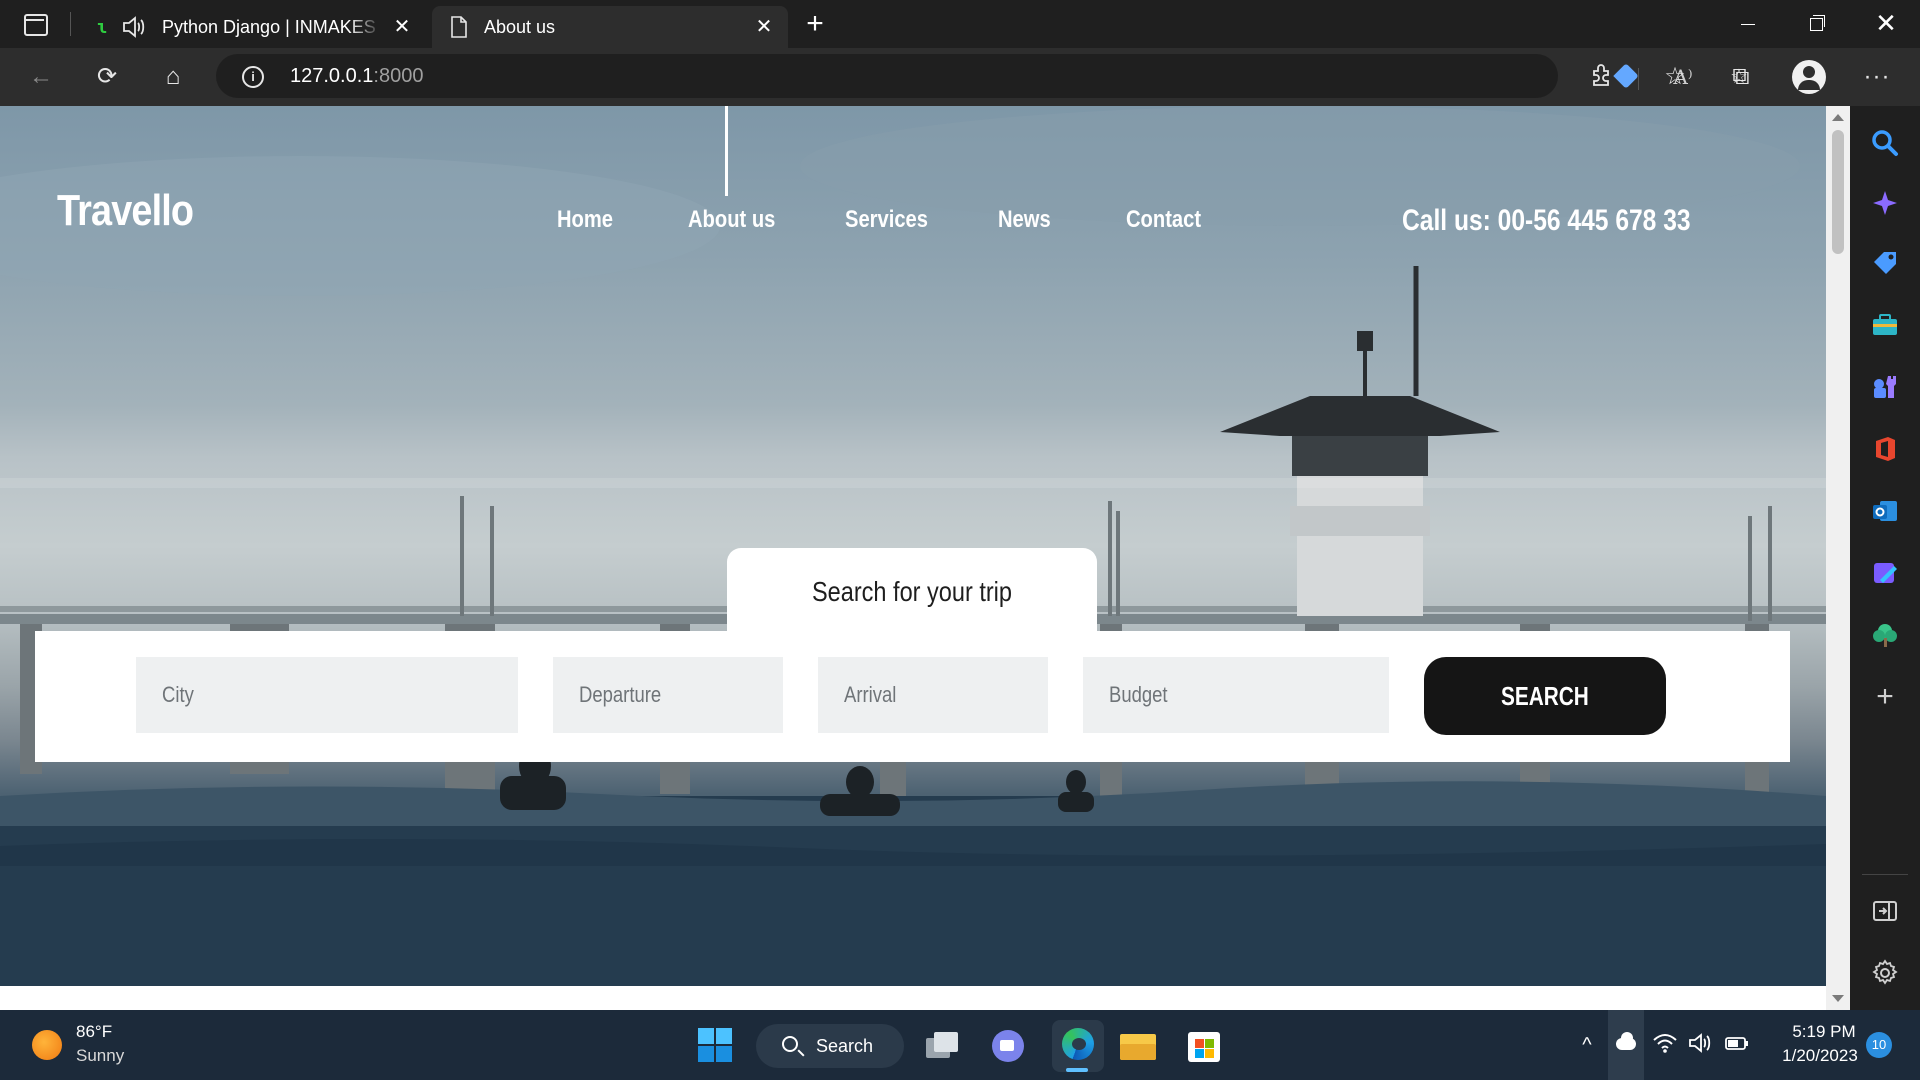 The height and width of the screenshot is (1080, 1920). What do you see at coordinates (870, 694) in the screenshot?
I see `arrival-placeholder: Arrival` at bounding box center [870, 694].